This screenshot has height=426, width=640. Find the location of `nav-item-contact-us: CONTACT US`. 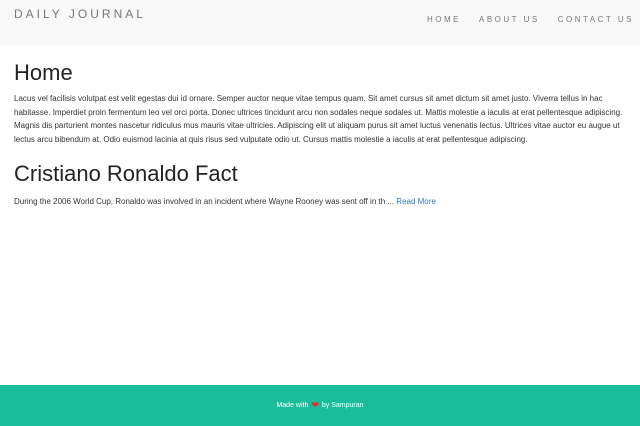

nav-item-contact-us: CONTACT US is located at coordinates (596, 18).